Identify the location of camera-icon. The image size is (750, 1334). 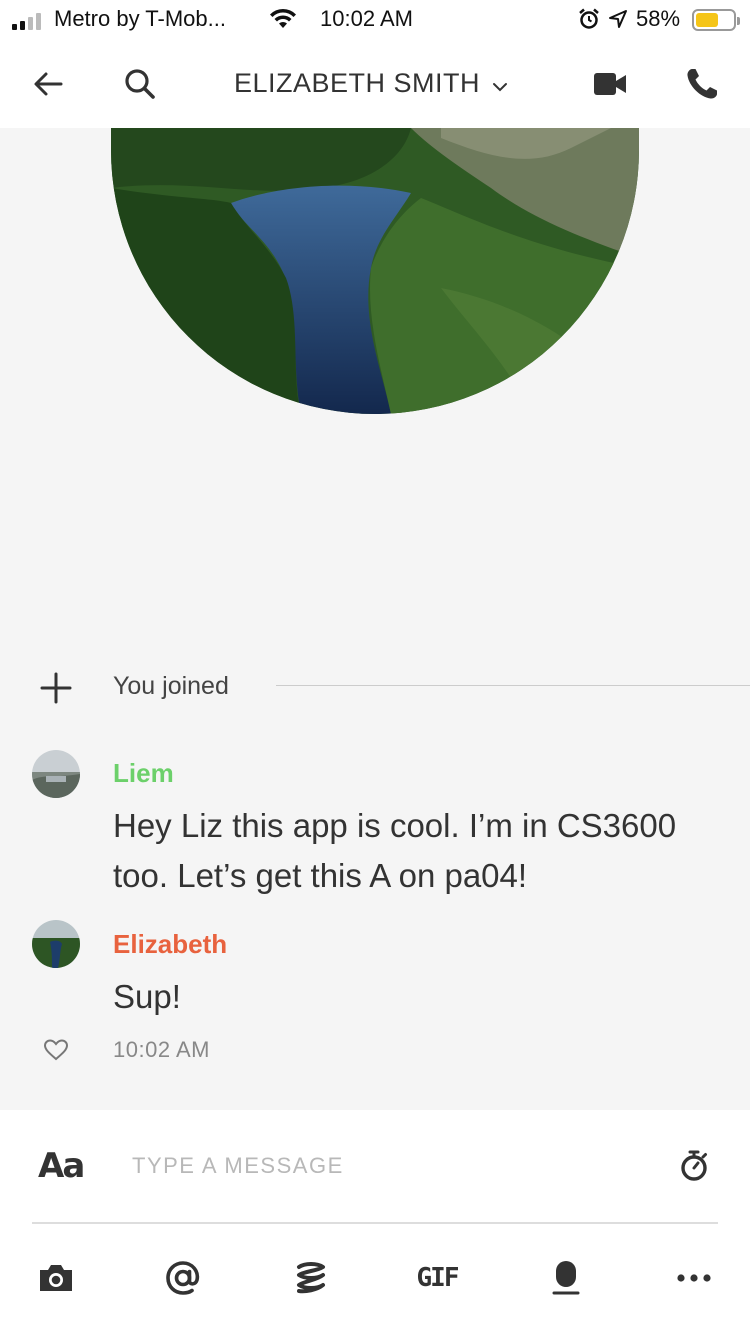
(56, 1278).